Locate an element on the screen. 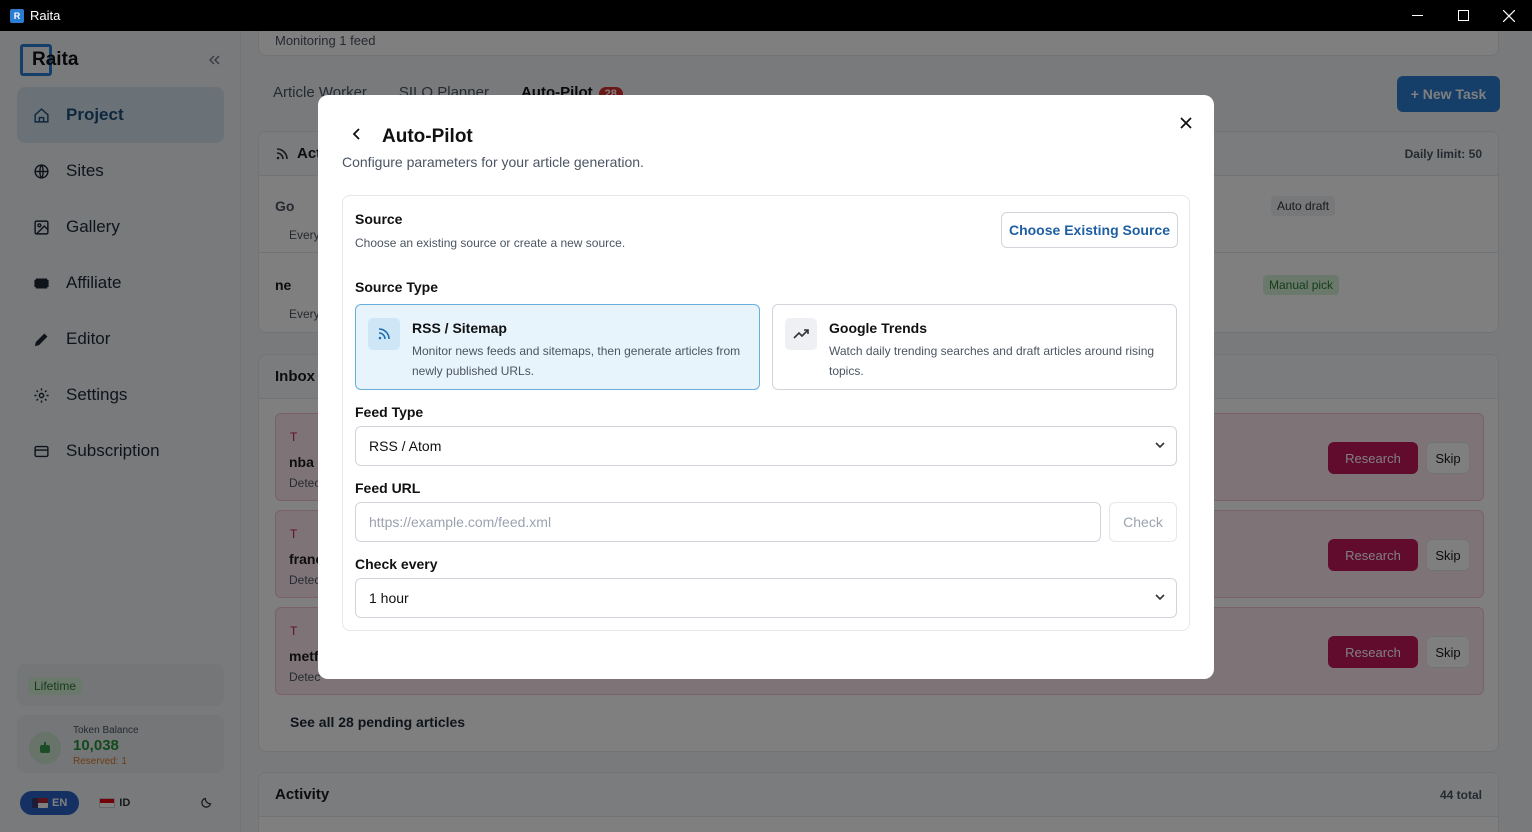 This screenshot has height=832, width=1532. window-titlebar: R Raita is located at coordinates (766, 15).